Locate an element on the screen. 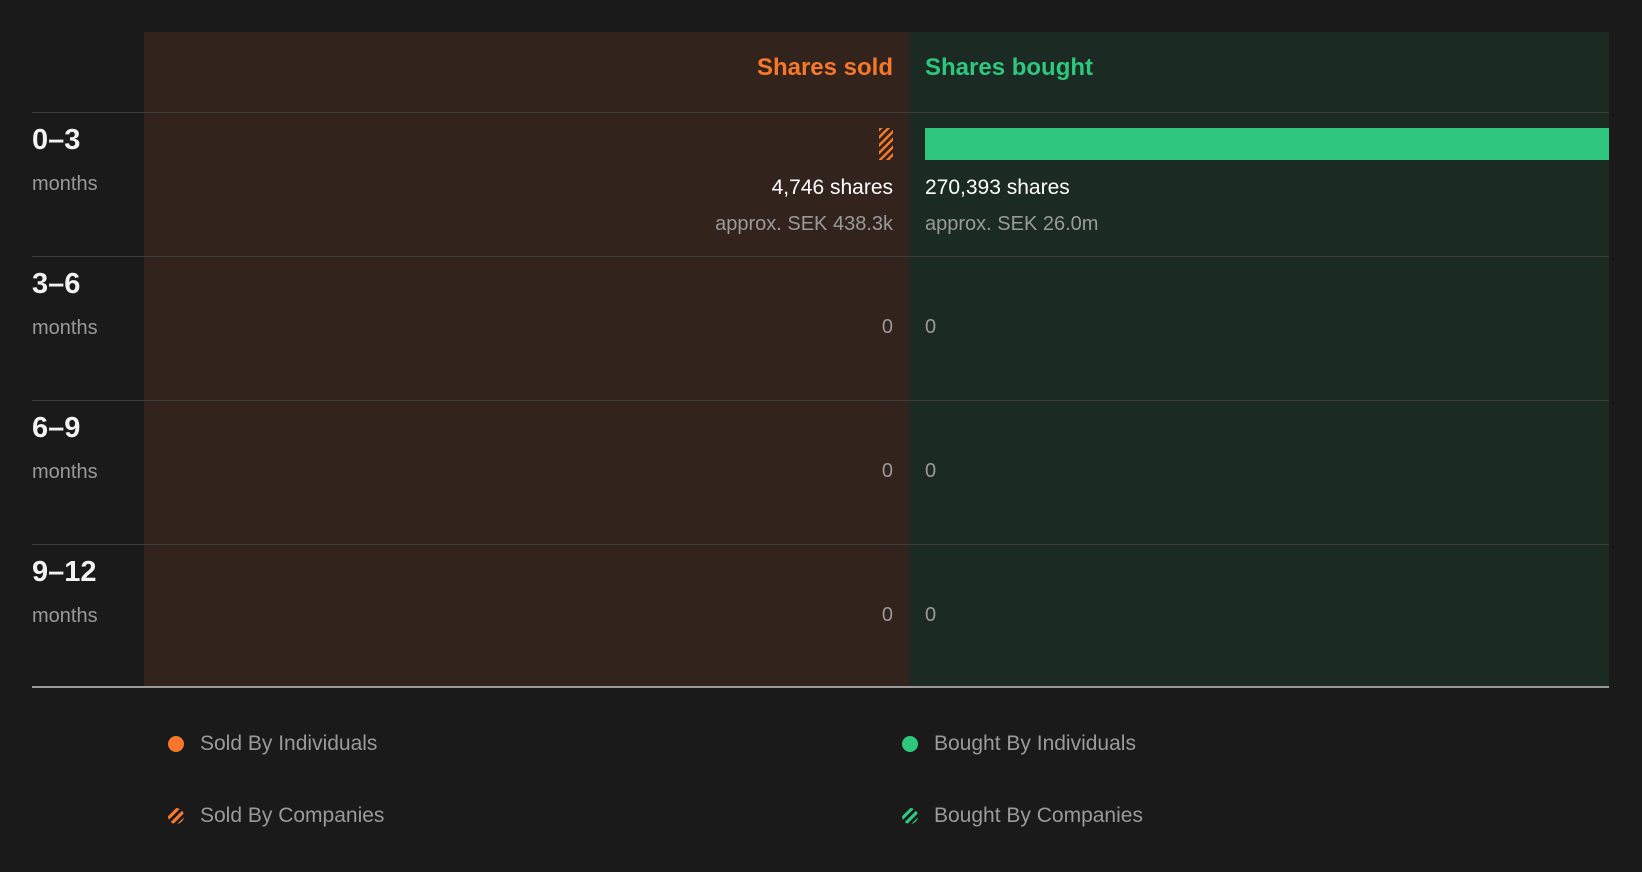 The width and height of the screenshot is (1642, 872). period-range-label: 3–6 is located at coordinates (56, 284).